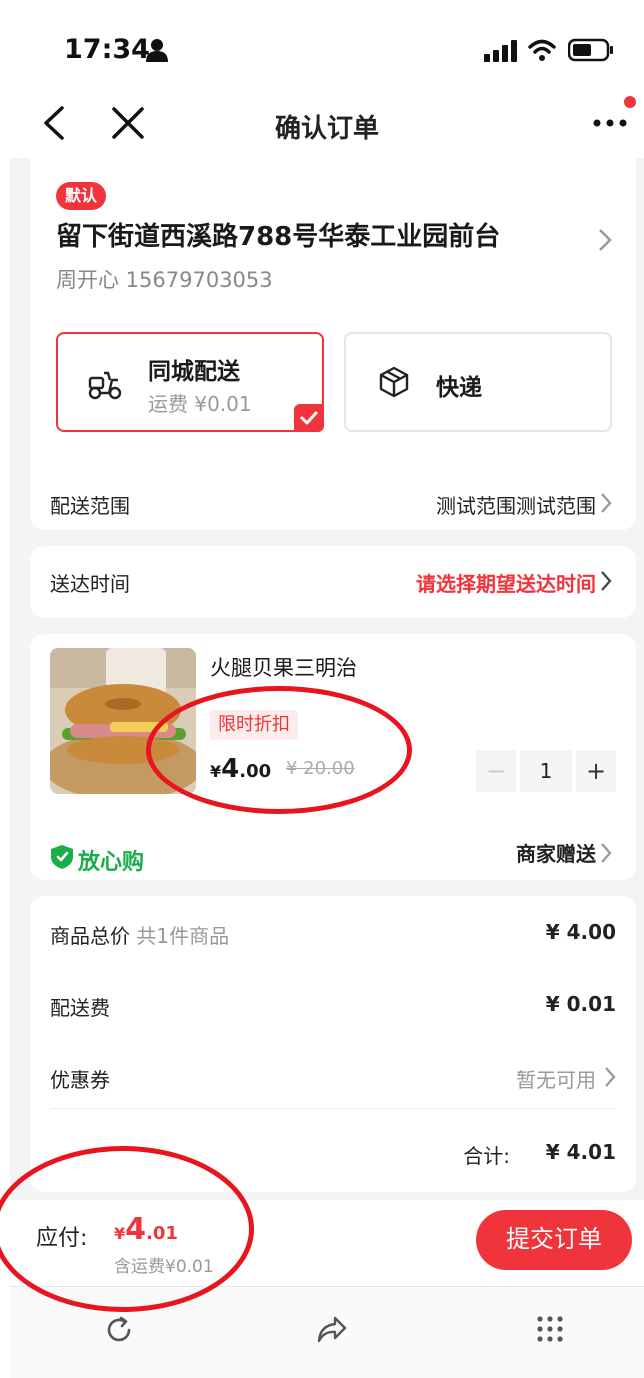  I want to click on product-price: ¥4.00, so click(240, 769).